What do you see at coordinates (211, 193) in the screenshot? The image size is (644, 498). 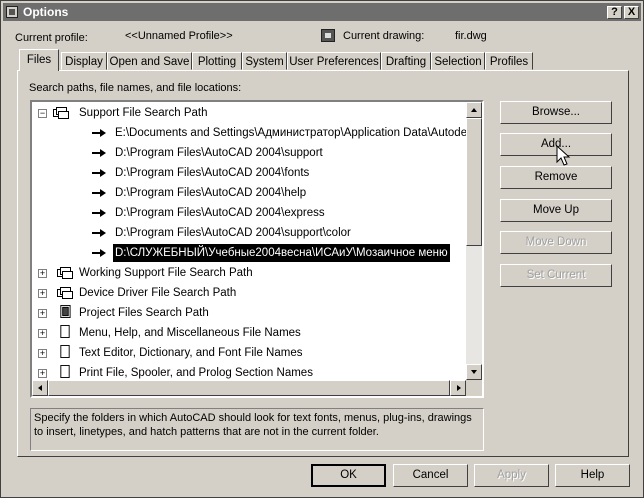 I see `path-label: D:\Program Files\AutoCAD 2004\help` at bounding box center [211, 193].